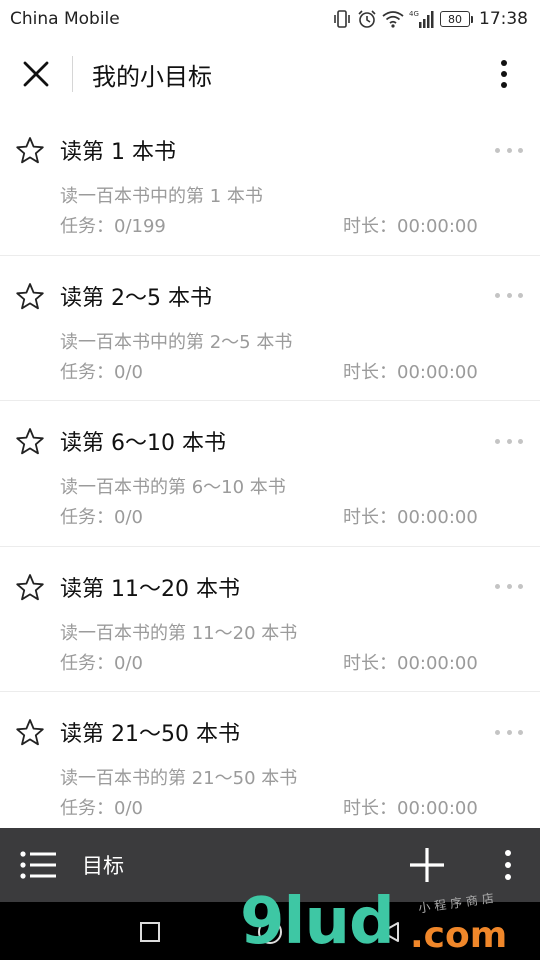  What do you see at coordinates (150, 932) in the screenshot?
I see `recent-apps-button` at bounding box center [150, 932].